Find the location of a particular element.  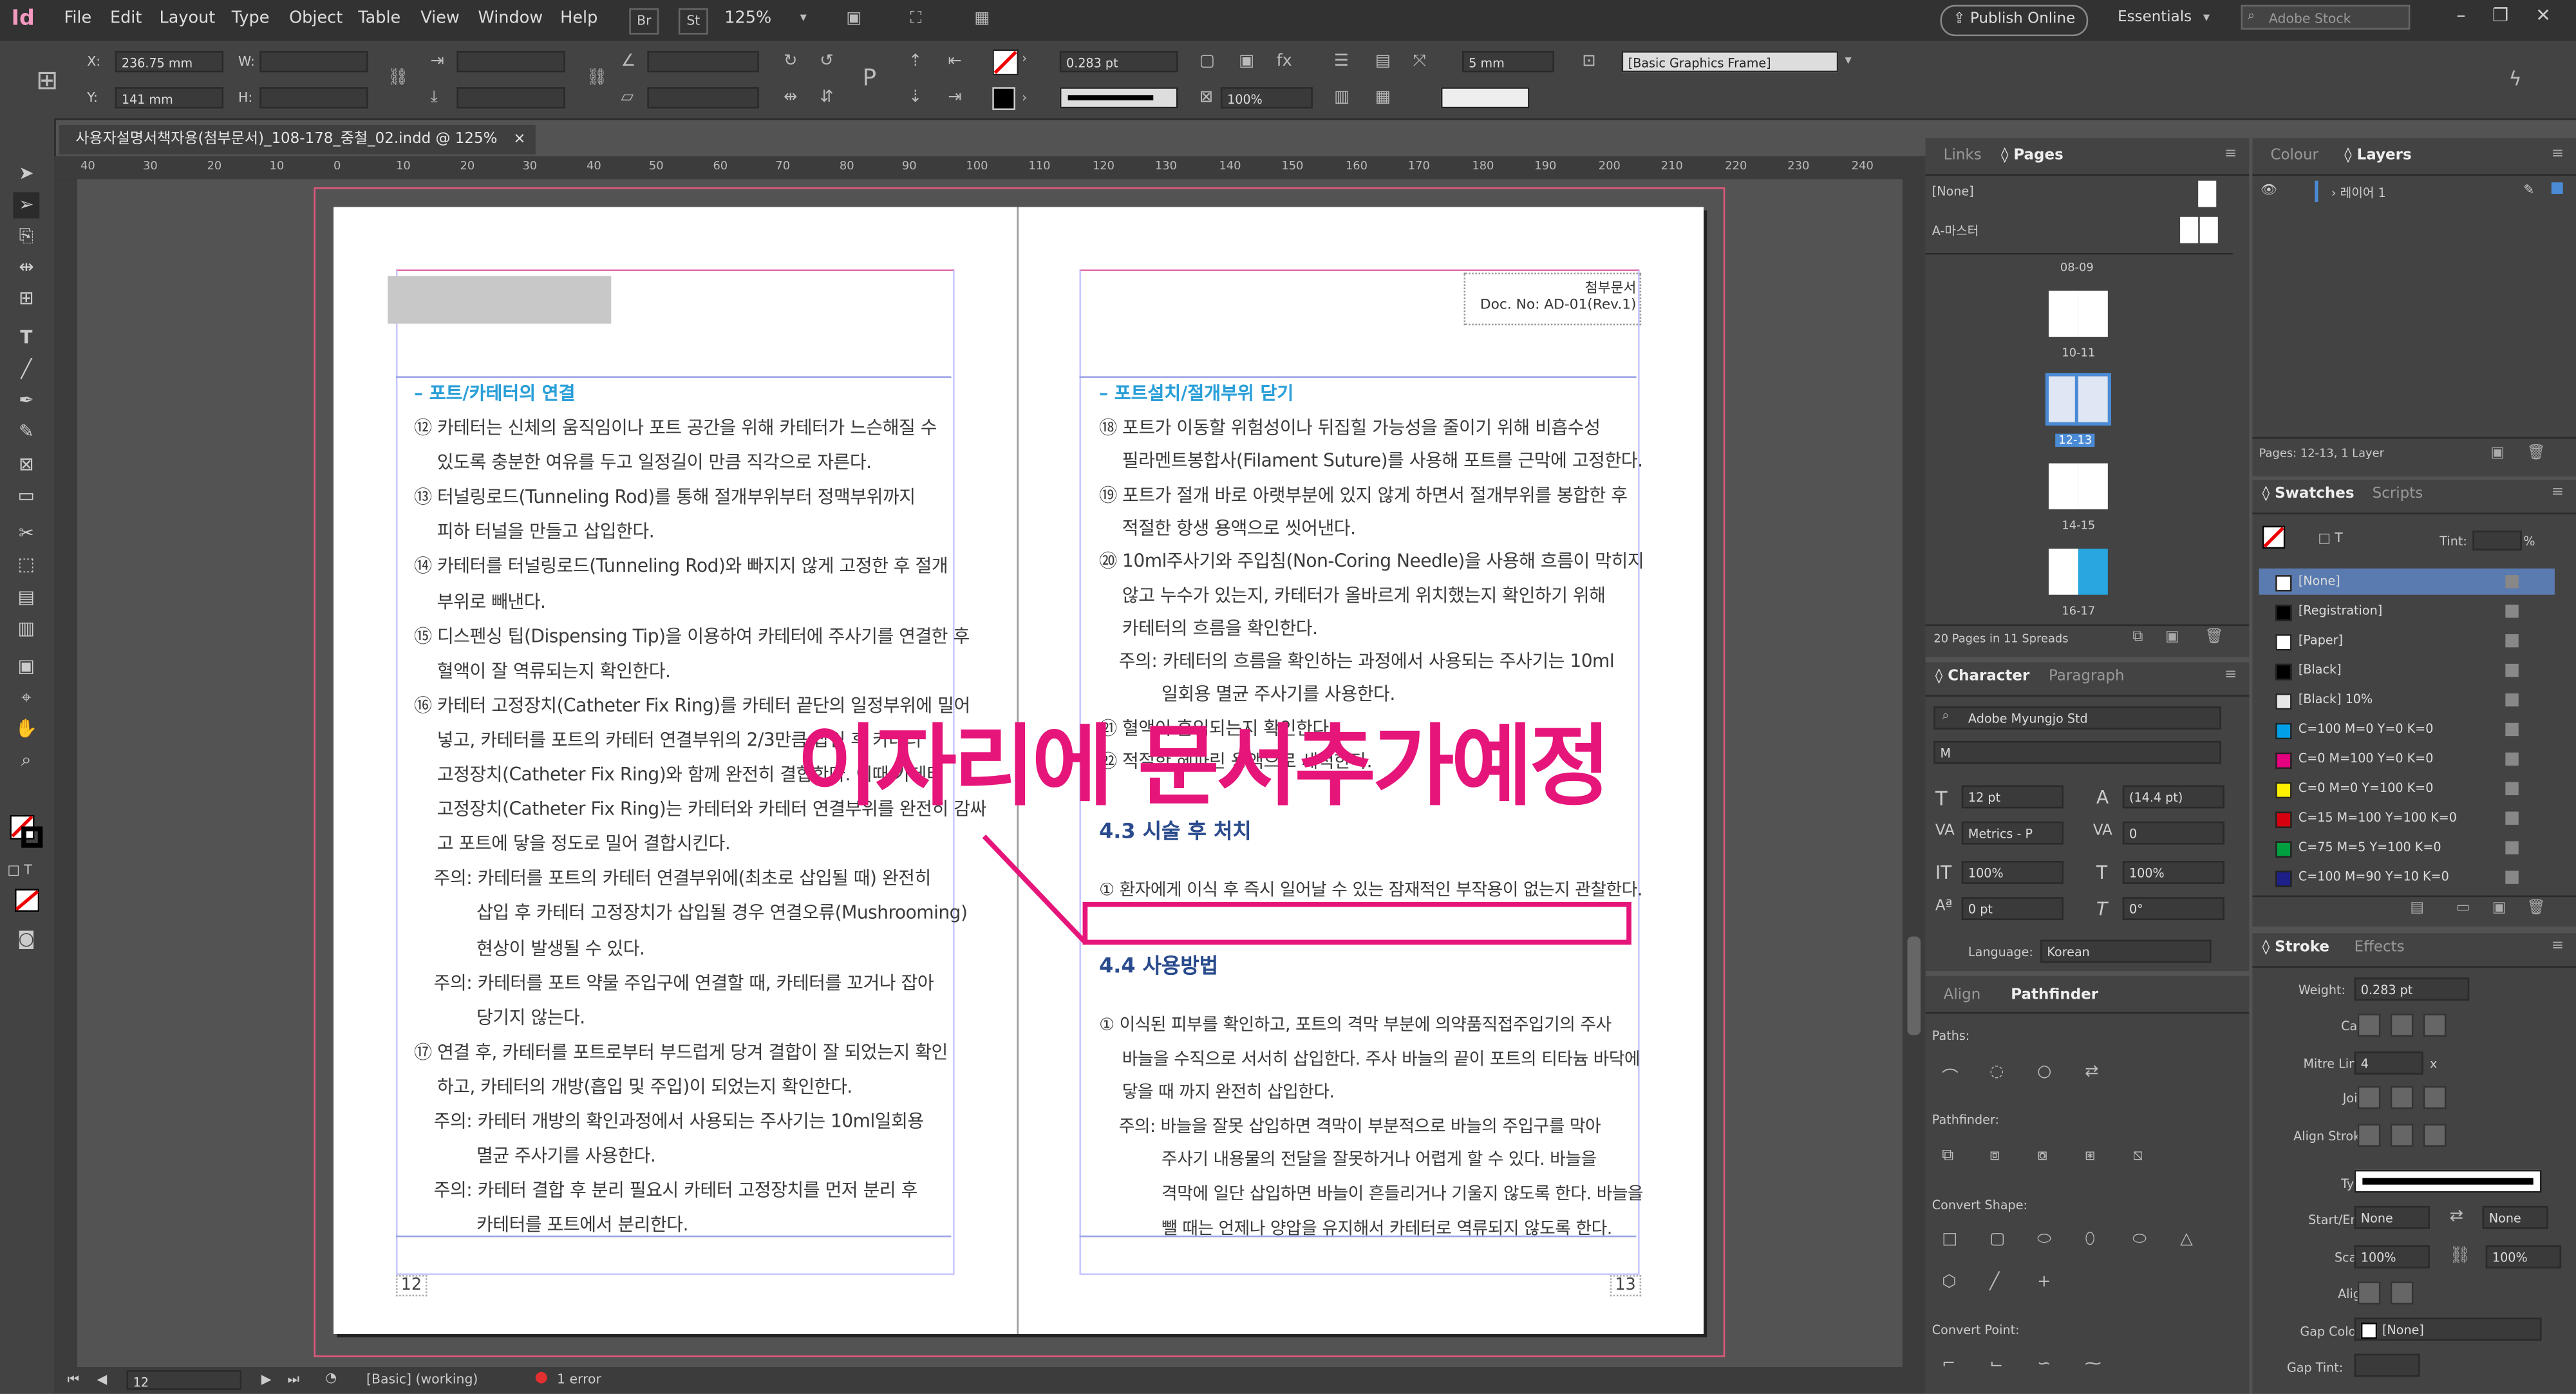

select-container-icon: ⇡ is located at coordinates (915, 62).